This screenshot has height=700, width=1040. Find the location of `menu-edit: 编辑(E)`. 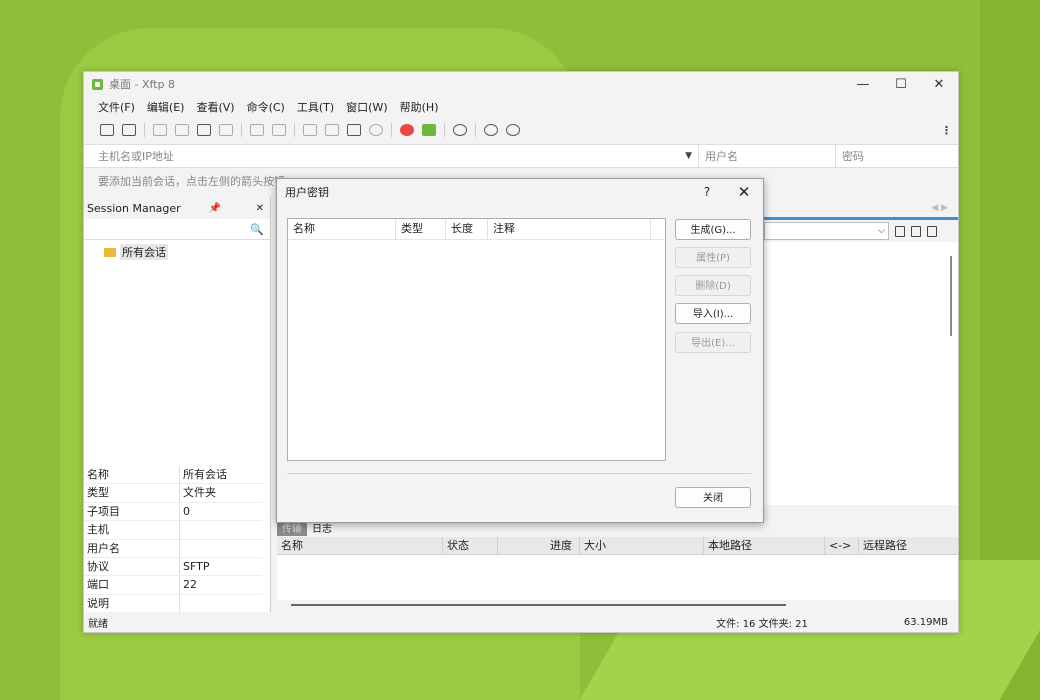

menu-edit: 编辑(E) is located at coordinates (166, 107).